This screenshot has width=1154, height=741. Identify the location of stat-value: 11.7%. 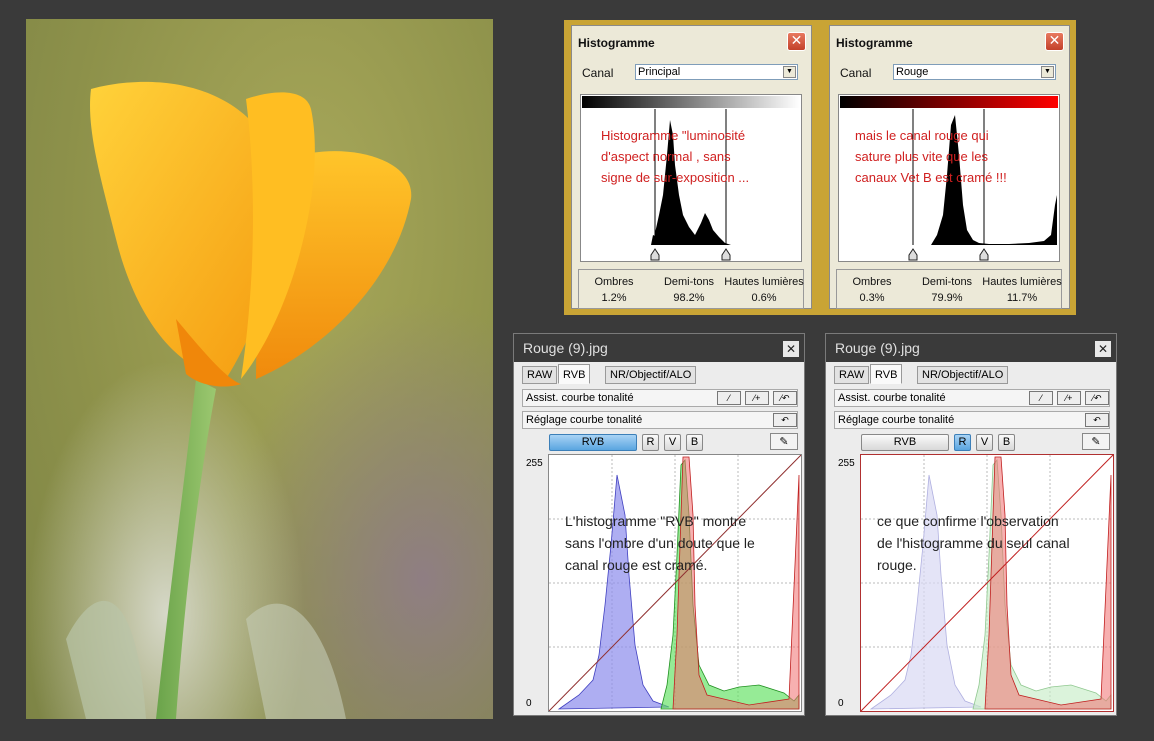
(1022, 298).